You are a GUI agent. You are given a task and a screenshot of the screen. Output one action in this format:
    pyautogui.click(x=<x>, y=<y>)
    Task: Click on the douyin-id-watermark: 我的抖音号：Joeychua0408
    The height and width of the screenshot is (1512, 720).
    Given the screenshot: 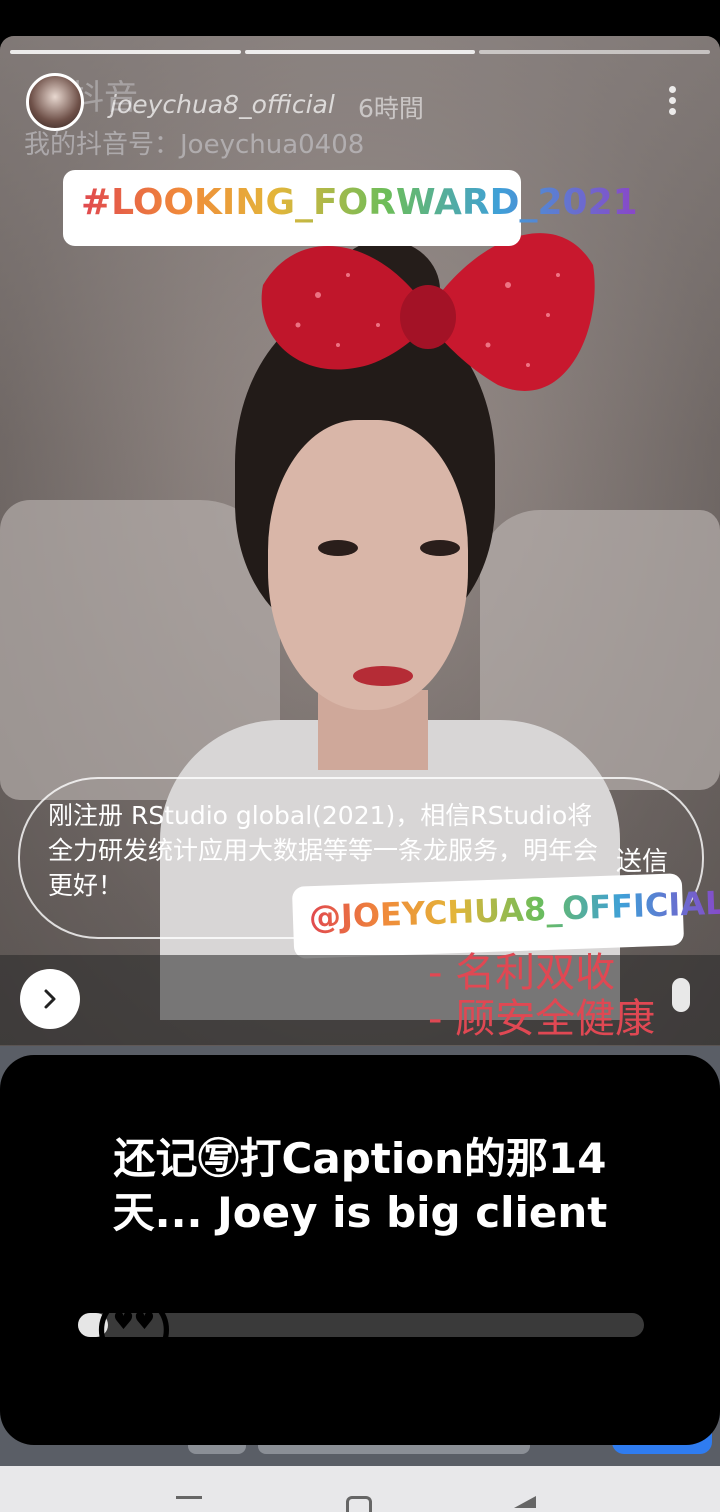 What is the action you would take?
    pyautogui.click(x=194, y=145)
    